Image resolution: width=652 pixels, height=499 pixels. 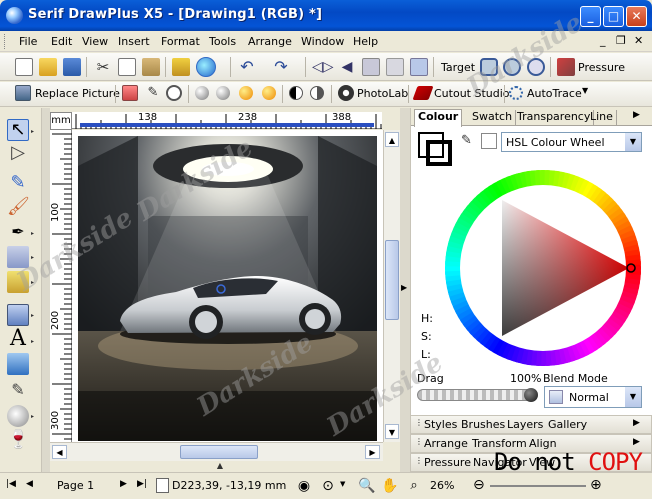 I want to click on undo-icon: ↶, so click(x=247, y=67).